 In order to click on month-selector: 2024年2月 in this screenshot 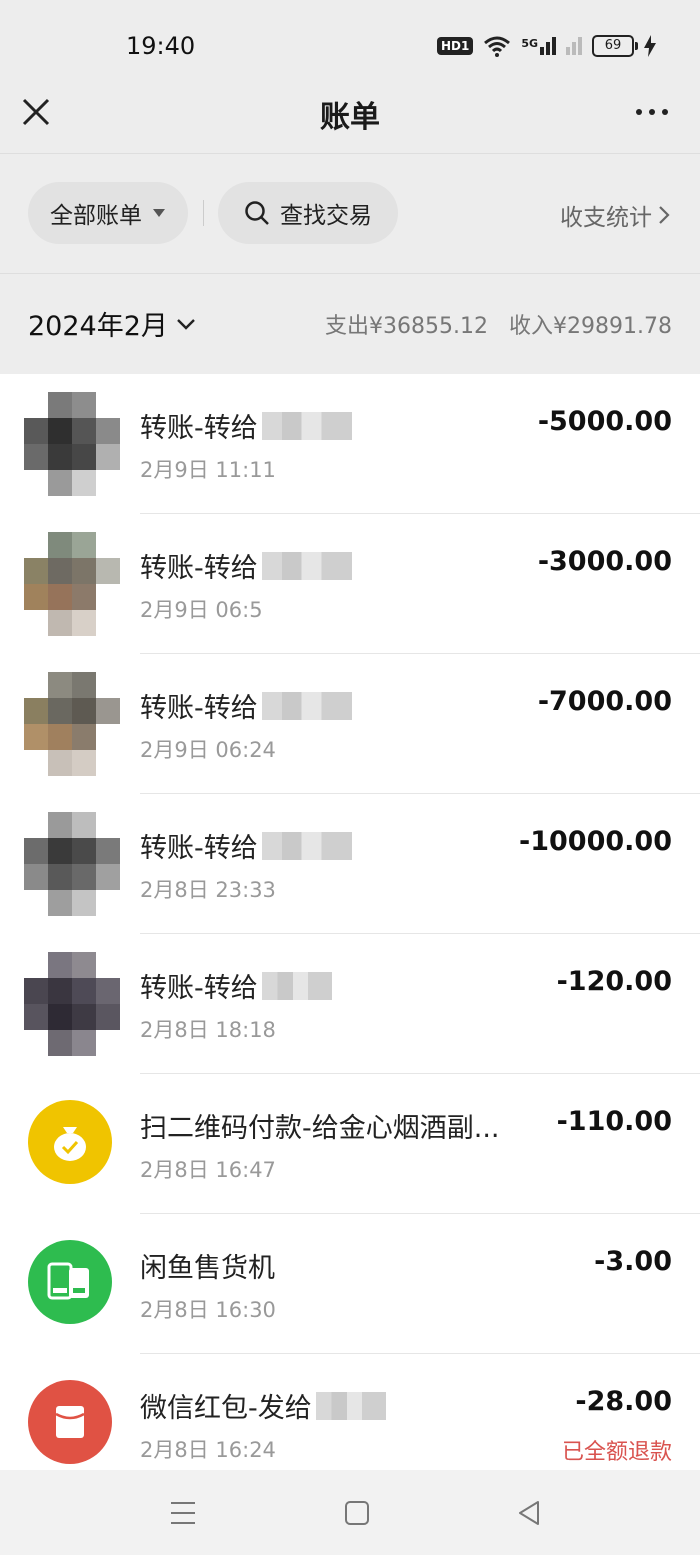, I will do `click(112, 323)`.